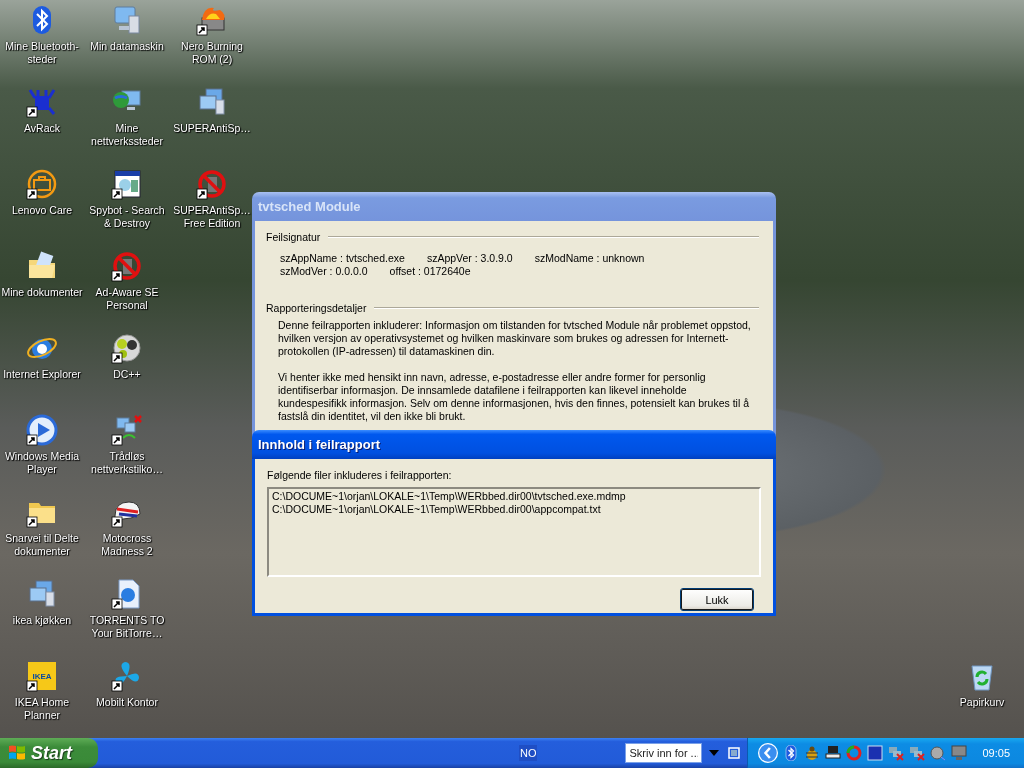 The width and height of the screenshot is (1024, 768). Describe the element at coordinates (316, 308) in the screenshot. I see `section-heading: Rapporteringsdetaljer` at that location.